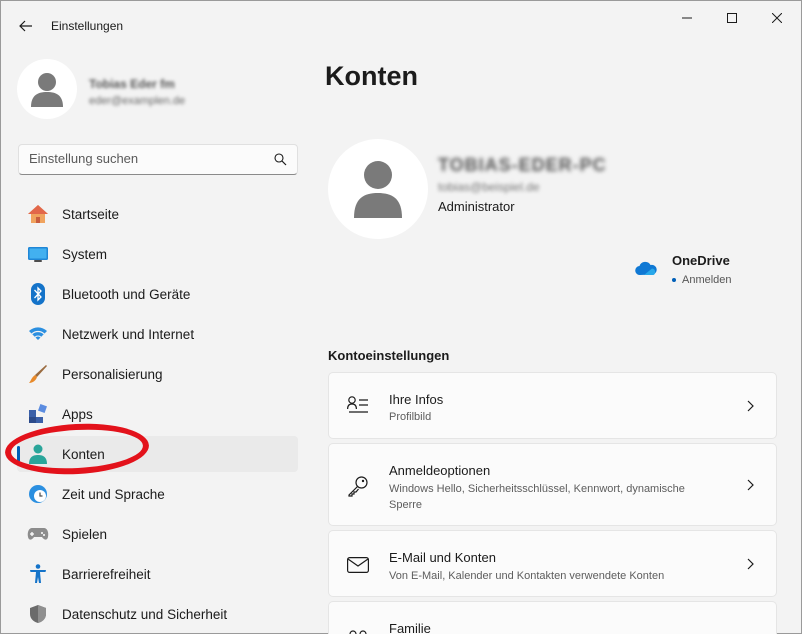 The height and width of the screenshot is (634, 802). What do you see at coordinates (358, 565) in the screenshot?
I see `mail-icon` at bounding box center [358, 565].